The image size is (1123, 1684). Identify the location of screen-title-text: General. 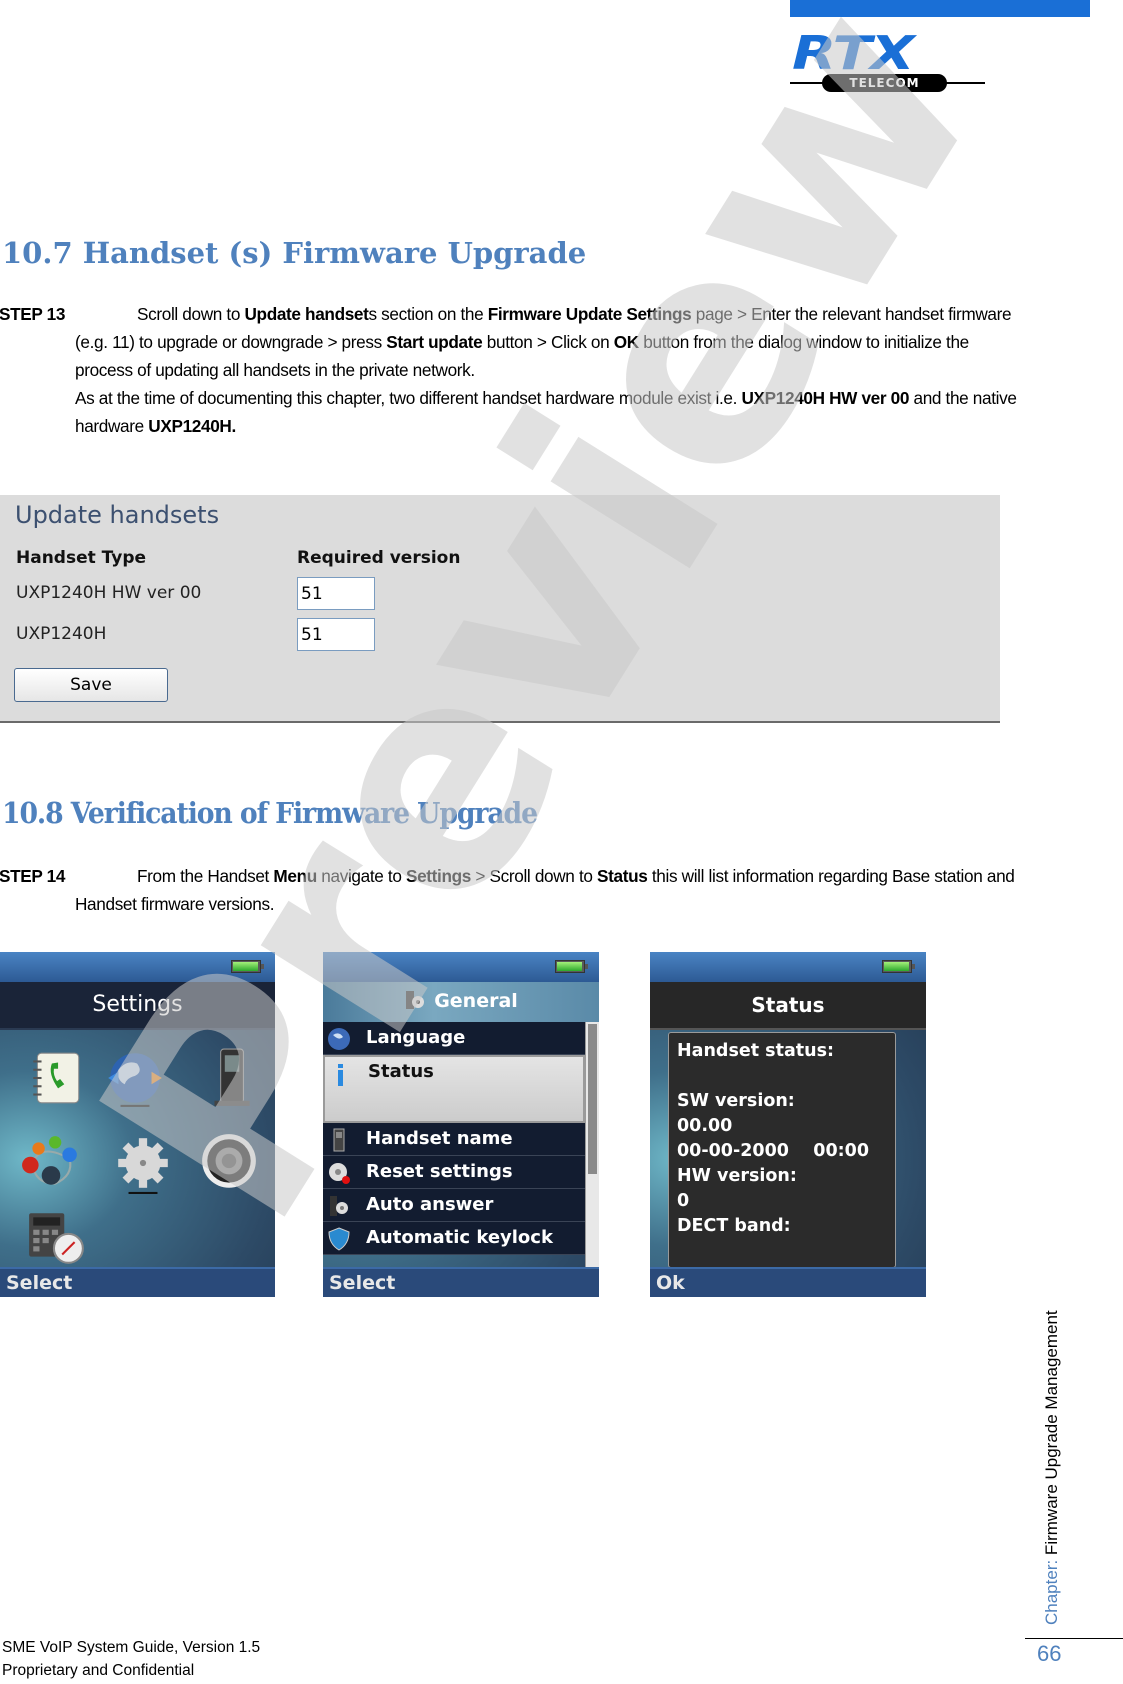
(476, 1001).